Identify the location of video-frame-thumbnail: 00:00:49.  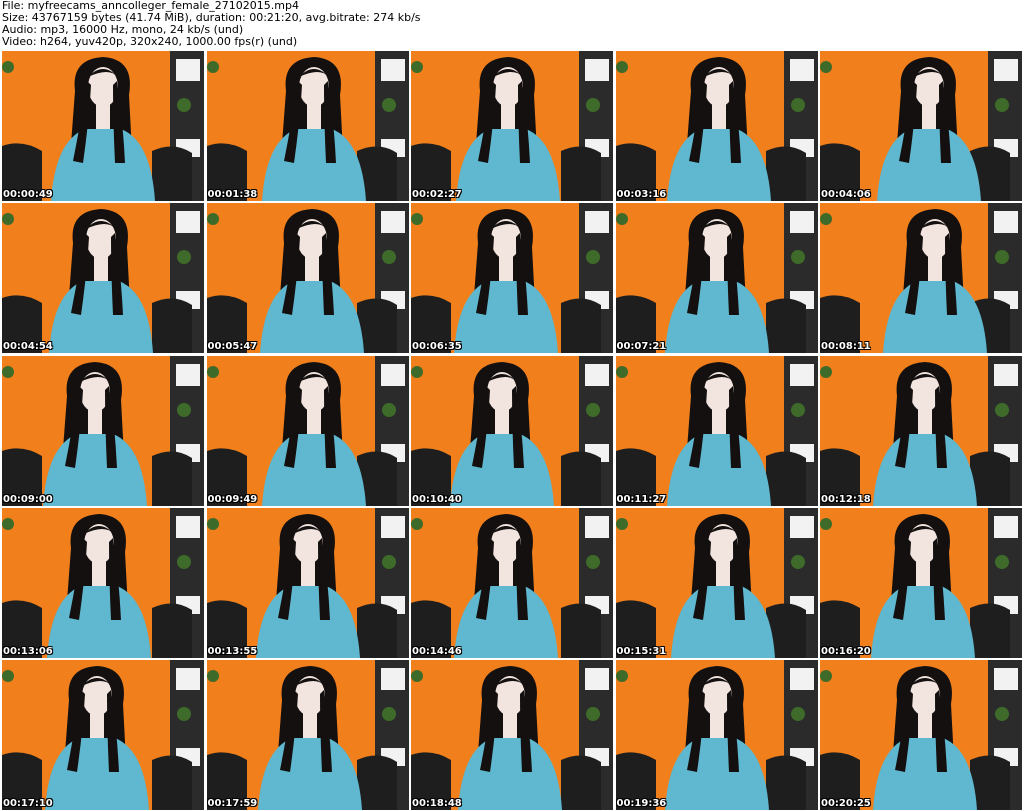
(103, 126).